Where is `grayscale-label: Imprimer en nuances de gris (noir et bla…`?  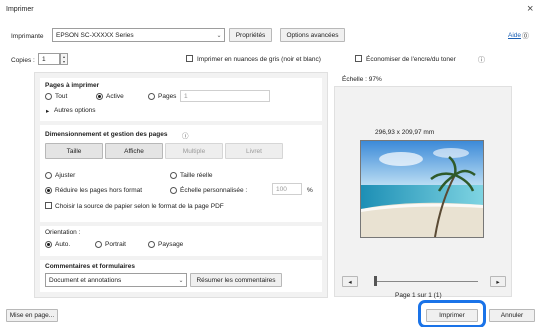 grayscale-label: Imprimer en nuances de gris (noir et bla… is located at coordinates (259, 59).